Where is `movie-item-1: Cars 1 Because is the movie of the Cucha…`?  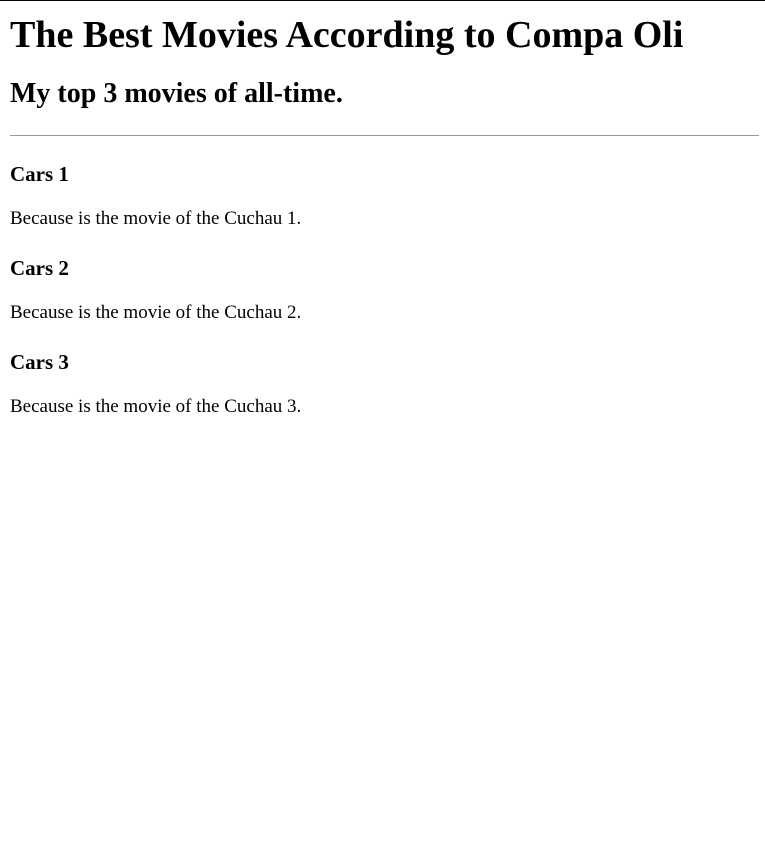 movie-item-1: Cars 1 Because is the movie of the Cucha… is located at coordinates (384, 195).